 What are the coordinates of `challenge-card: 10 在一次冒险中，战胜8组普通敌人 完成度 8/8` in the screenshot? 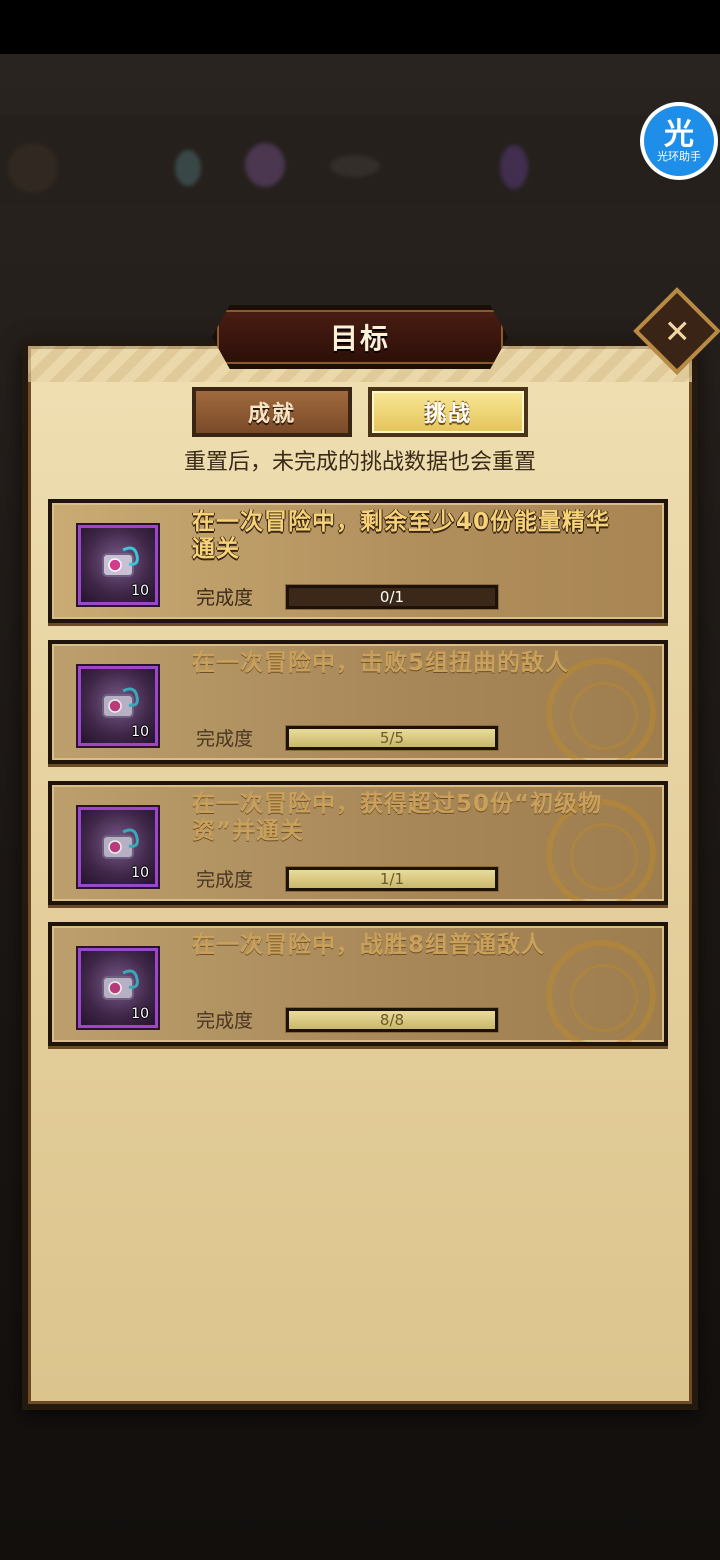 It's located at (358, 984).